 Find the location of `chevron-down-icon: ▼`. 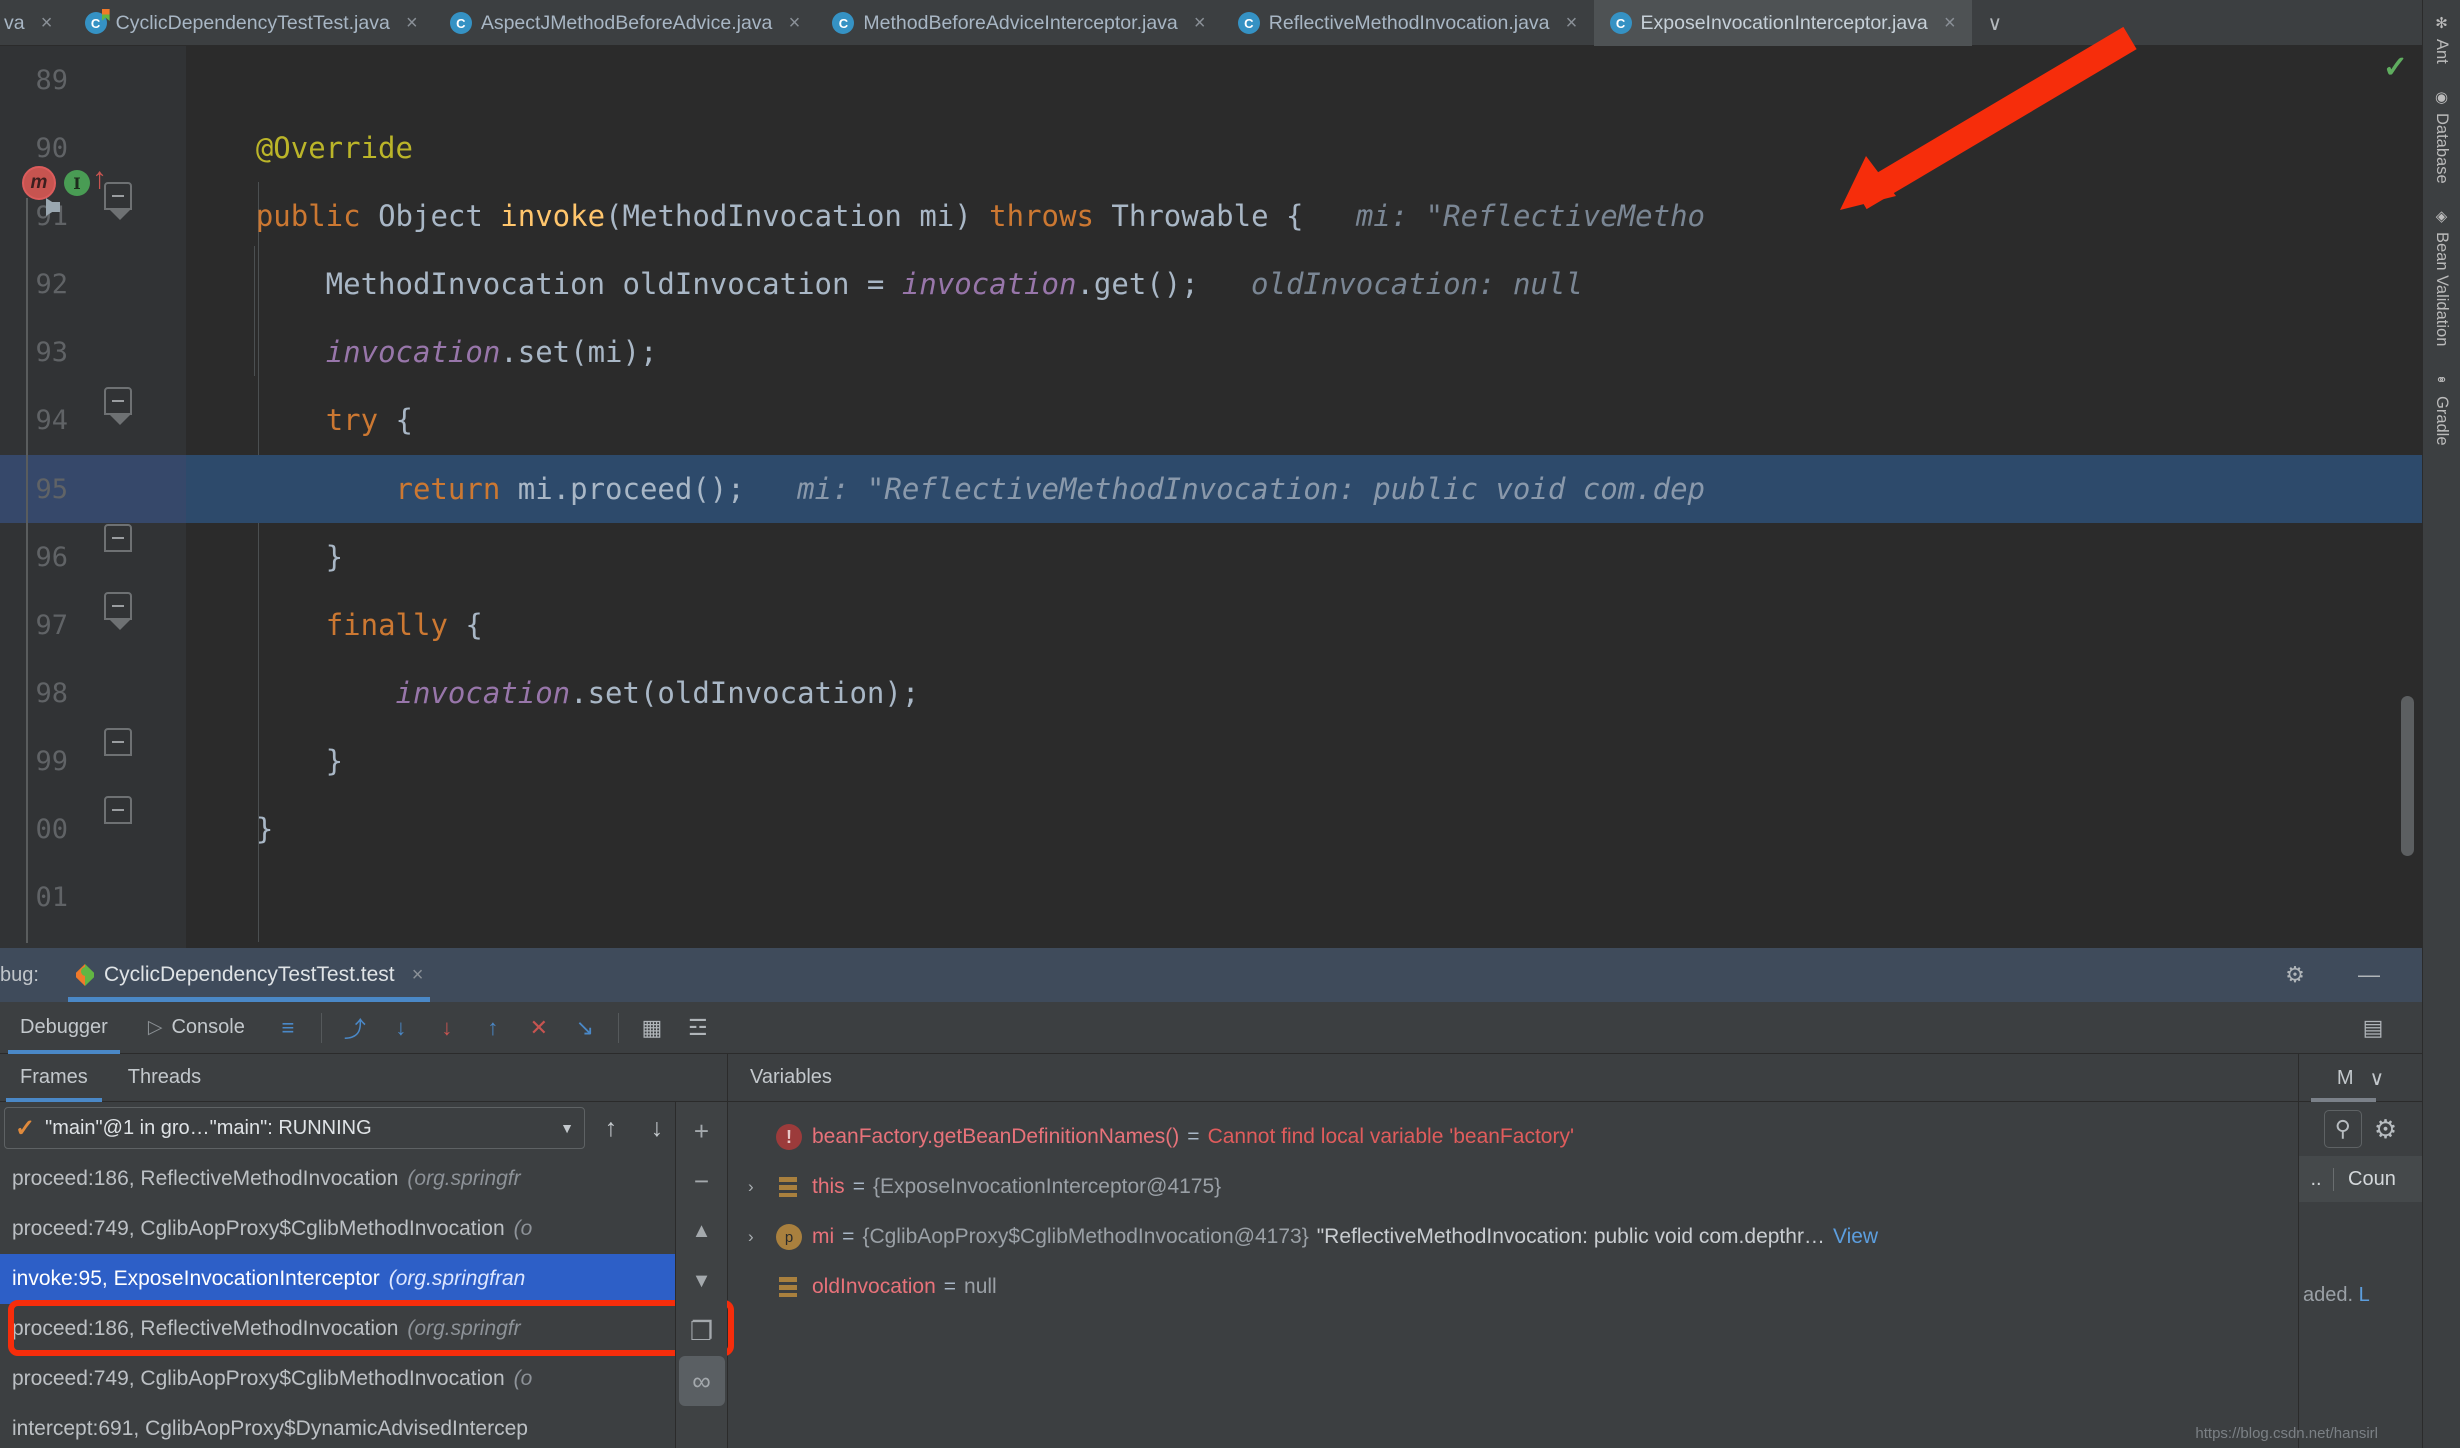

chevron-down-icon: ▼ is located at coordinates (567, 1128).